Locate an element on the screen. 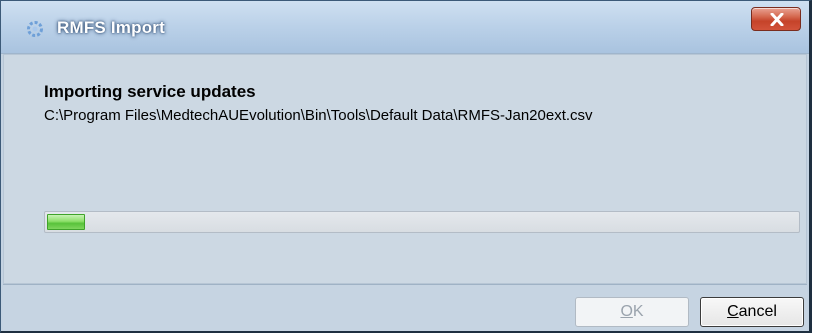 The image size is (816, 335). ok-label-rest: K is located at coordinates (638, 311).